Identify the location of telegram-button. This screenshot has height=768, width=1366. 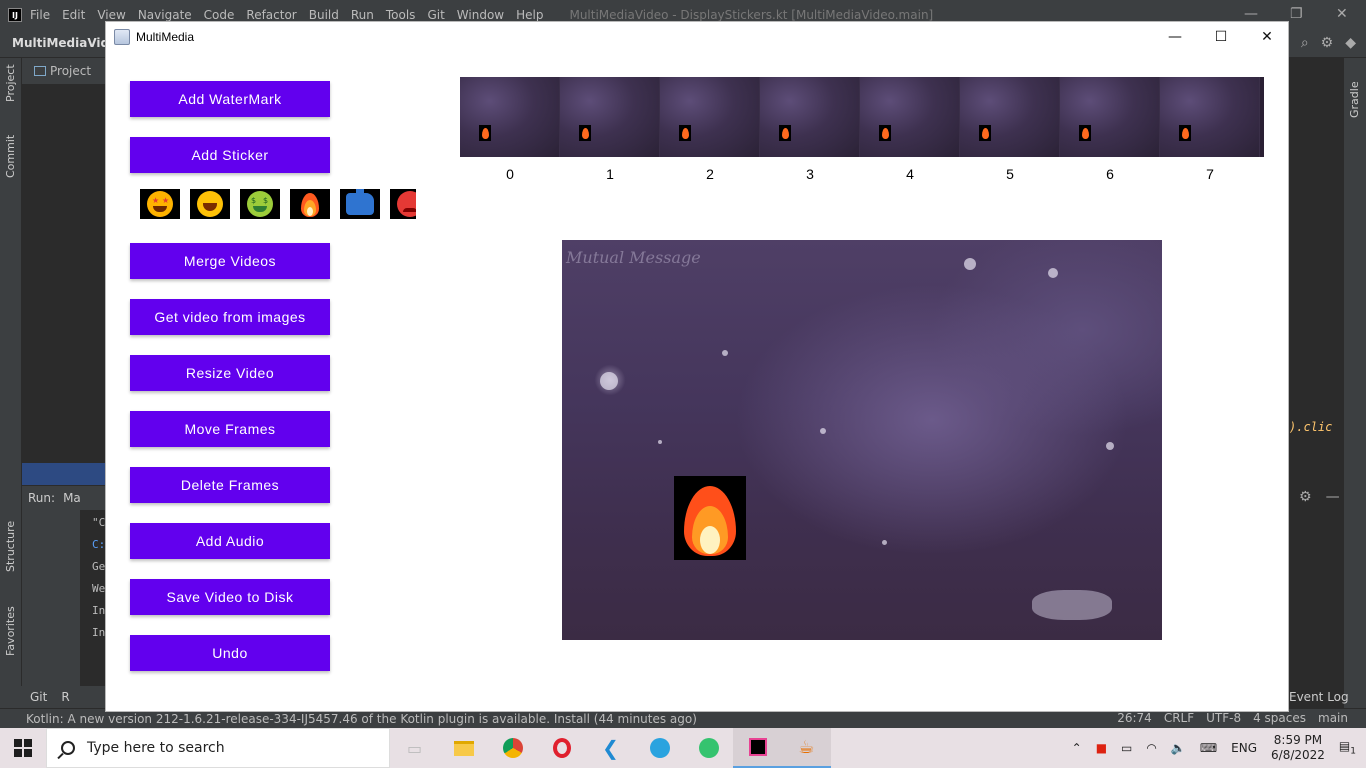
(659, 748).